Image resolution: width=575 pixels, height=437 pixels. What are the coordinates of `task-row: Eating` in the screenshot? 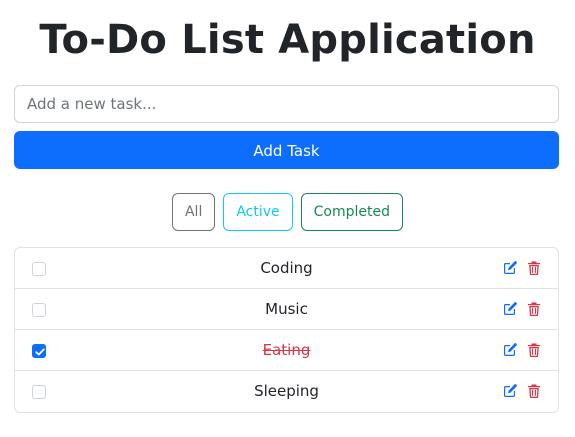 It's located at (286, 350).